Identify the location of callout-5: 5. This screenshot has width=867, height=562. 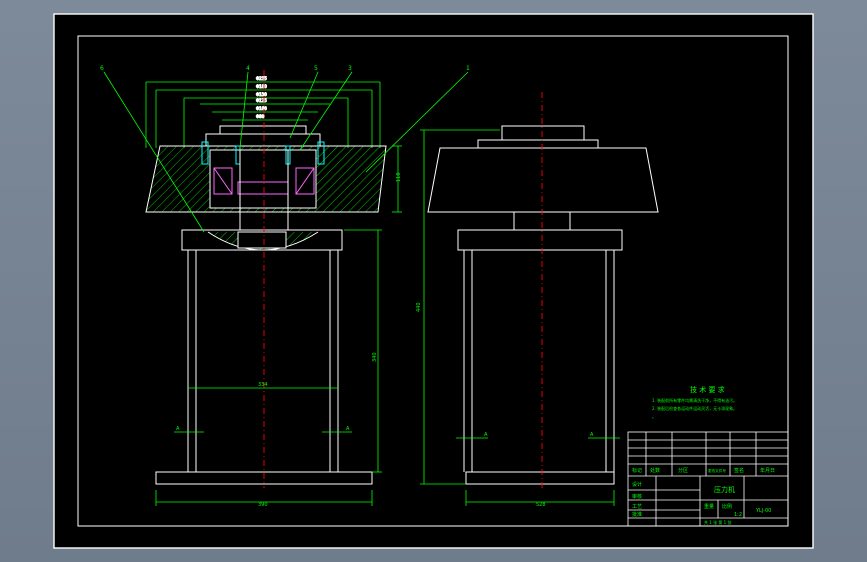
(316, 68).